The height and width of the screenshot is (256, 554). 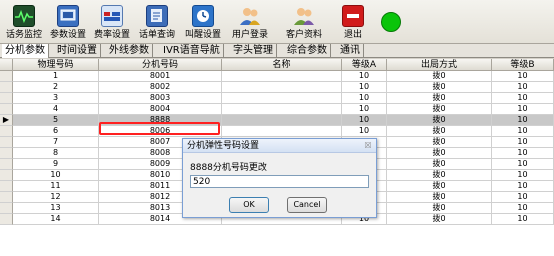 I want to click on physical-number-cell: 2, so click(x=56, y=87).